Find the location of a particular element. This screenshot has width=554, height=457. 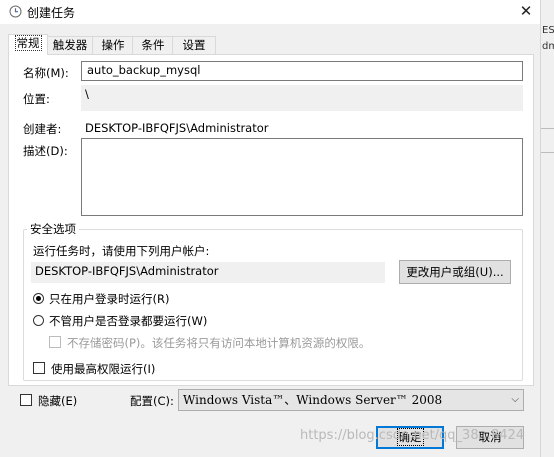

description-label: 描述(D): is located at coordinates (45, 151).